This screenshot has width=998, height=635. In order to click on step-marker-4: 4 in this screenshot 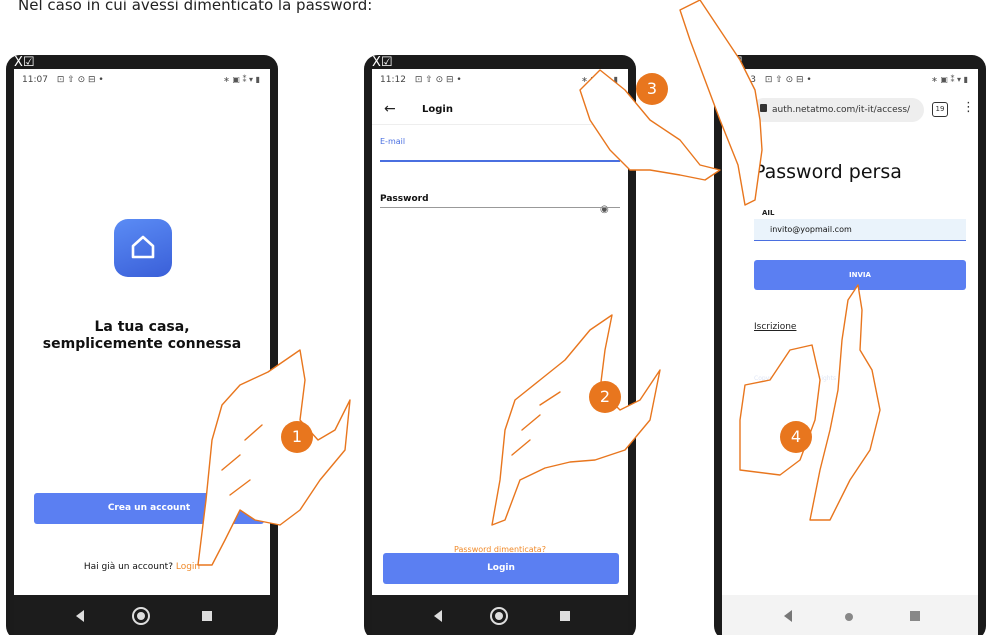, I will do `click(796, 437)`.